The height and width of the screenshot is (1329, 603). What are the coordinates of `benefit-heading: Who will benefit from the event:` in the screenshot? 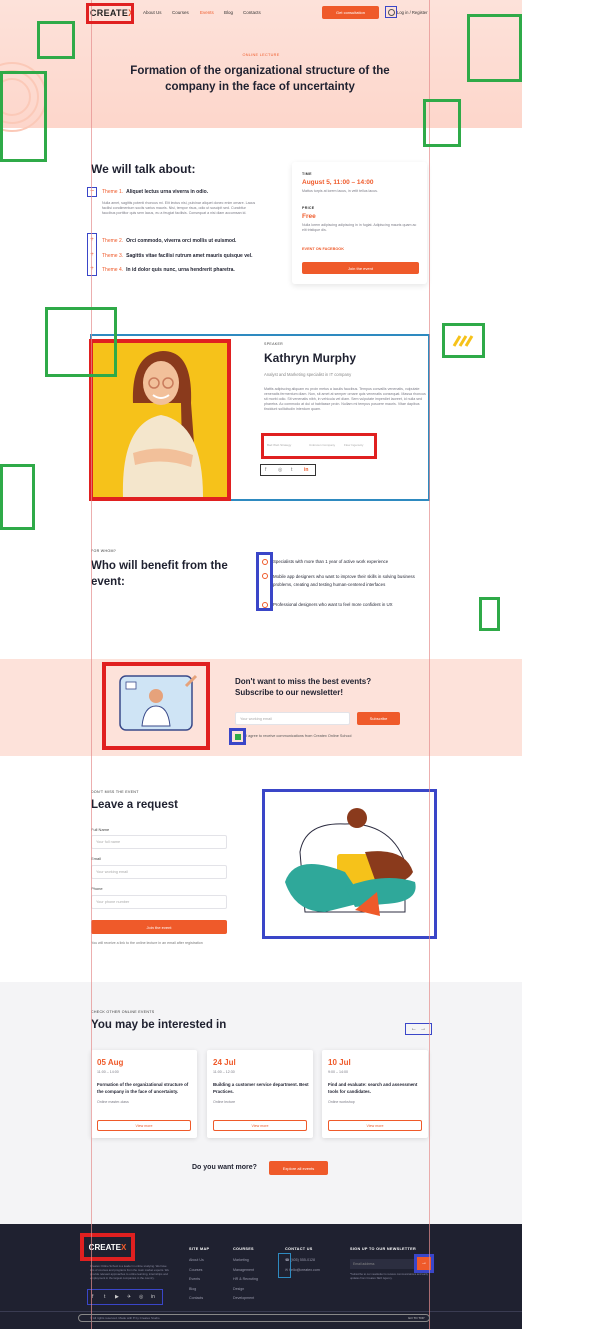 It's located at (159, 574).